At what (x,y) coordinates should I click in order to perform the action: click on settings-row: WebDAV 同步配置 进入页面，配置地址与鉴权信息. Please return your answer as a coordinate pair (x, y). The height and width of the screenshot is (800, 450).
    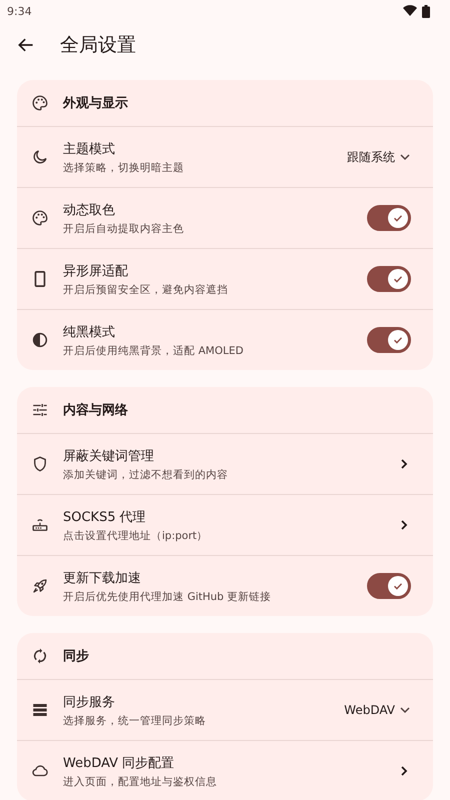
    Looking at the image, I should click on (225, 770).